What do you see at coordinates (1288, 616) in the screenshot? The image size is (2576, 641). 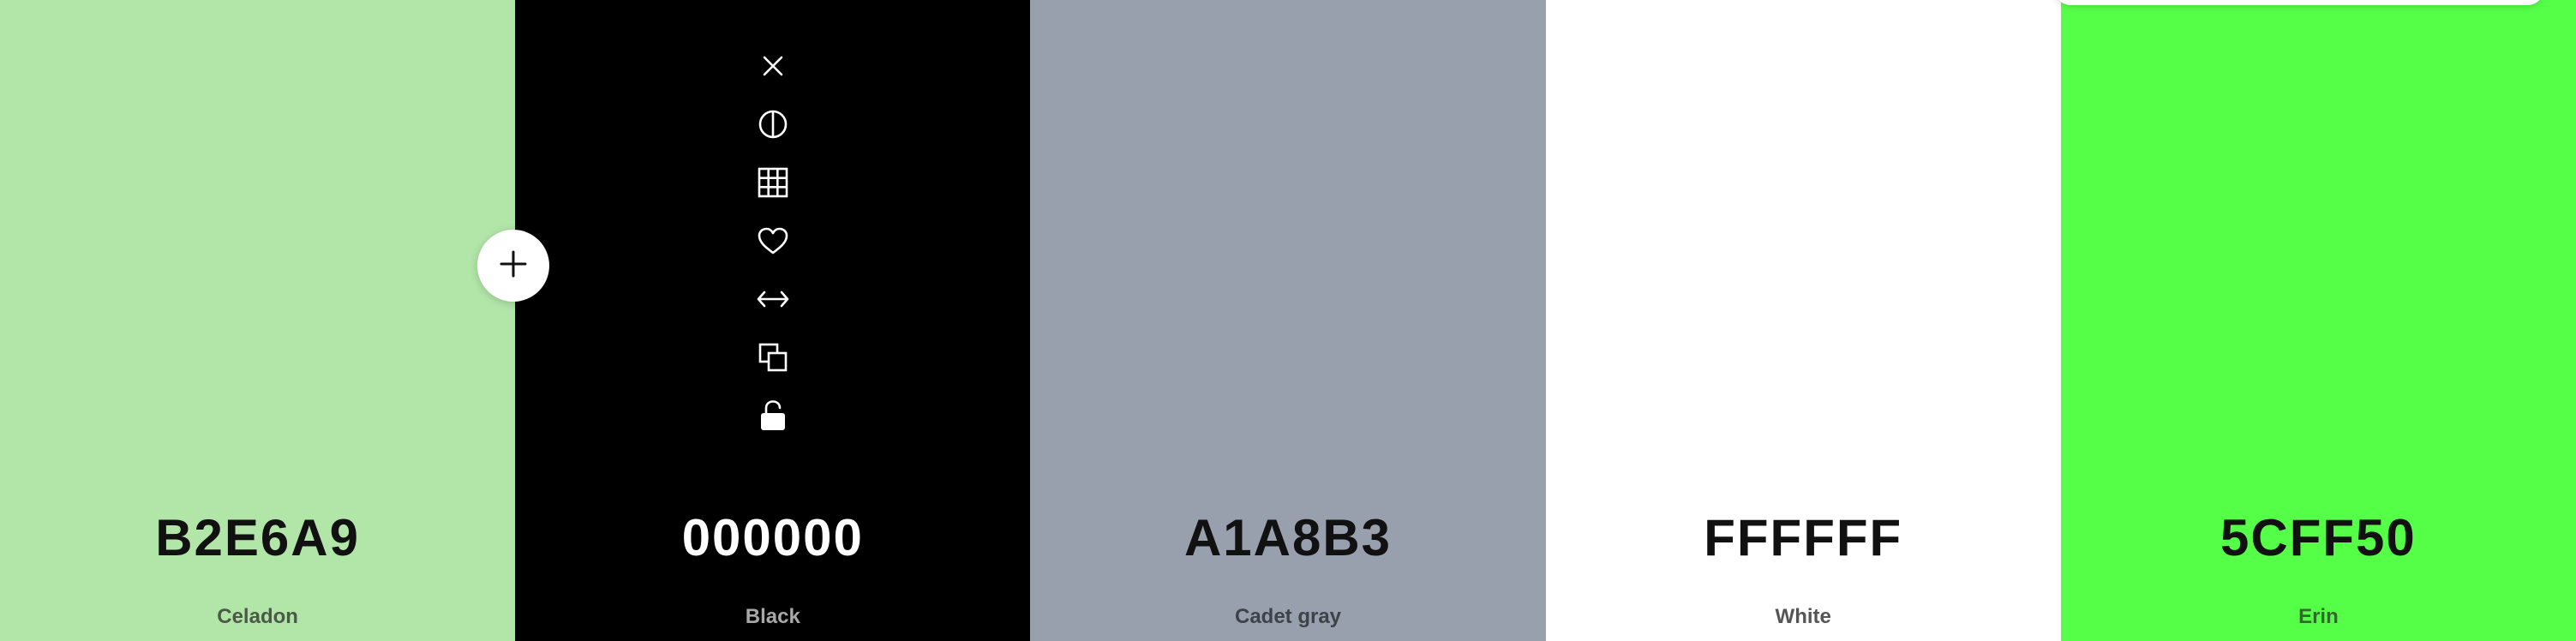 I see `swatch-color-name: Cadet gray` at bounding box center [1288, 616].